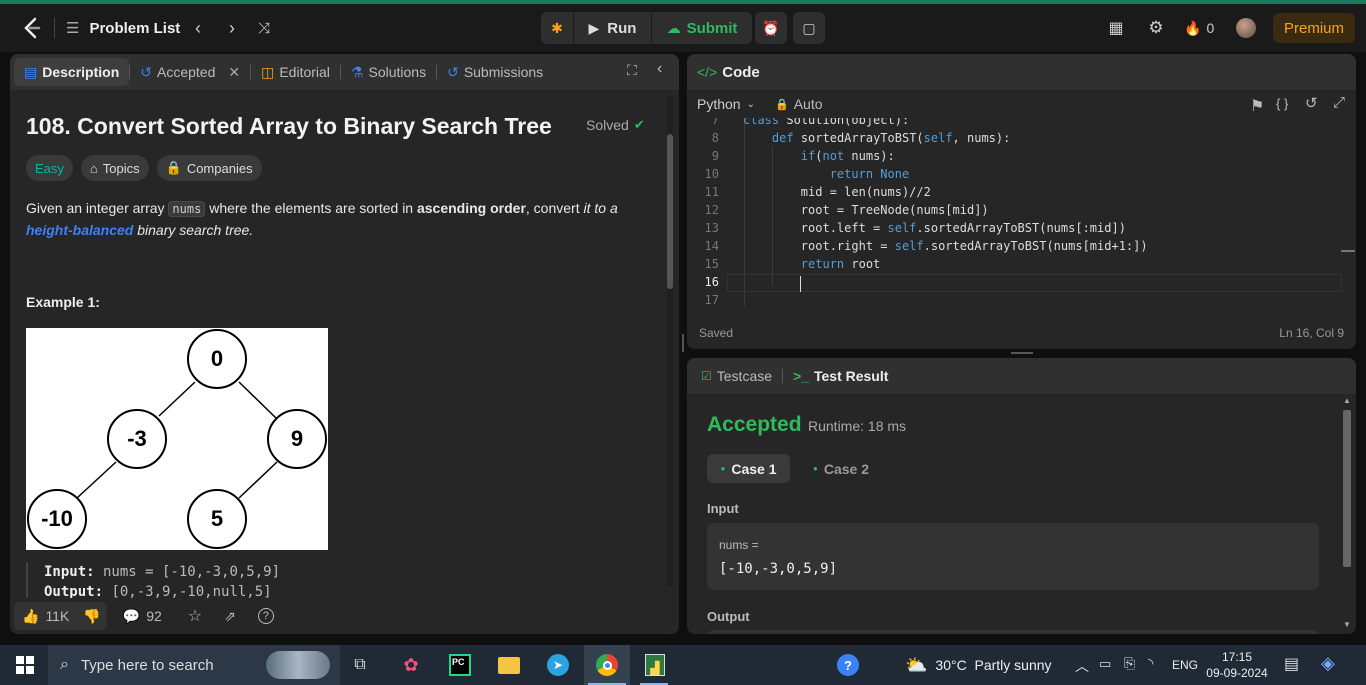  I want to click on telegram-icon: ➤, so click(558, 665).